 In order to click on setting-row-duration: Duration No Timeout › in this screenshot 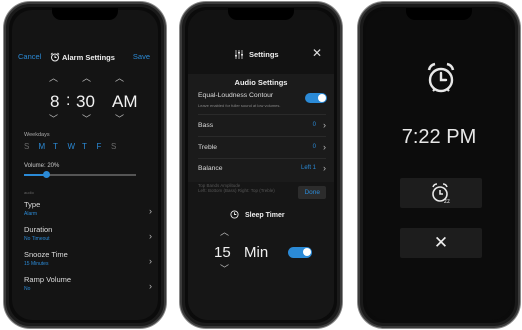, I will do `click(88, 238)`.